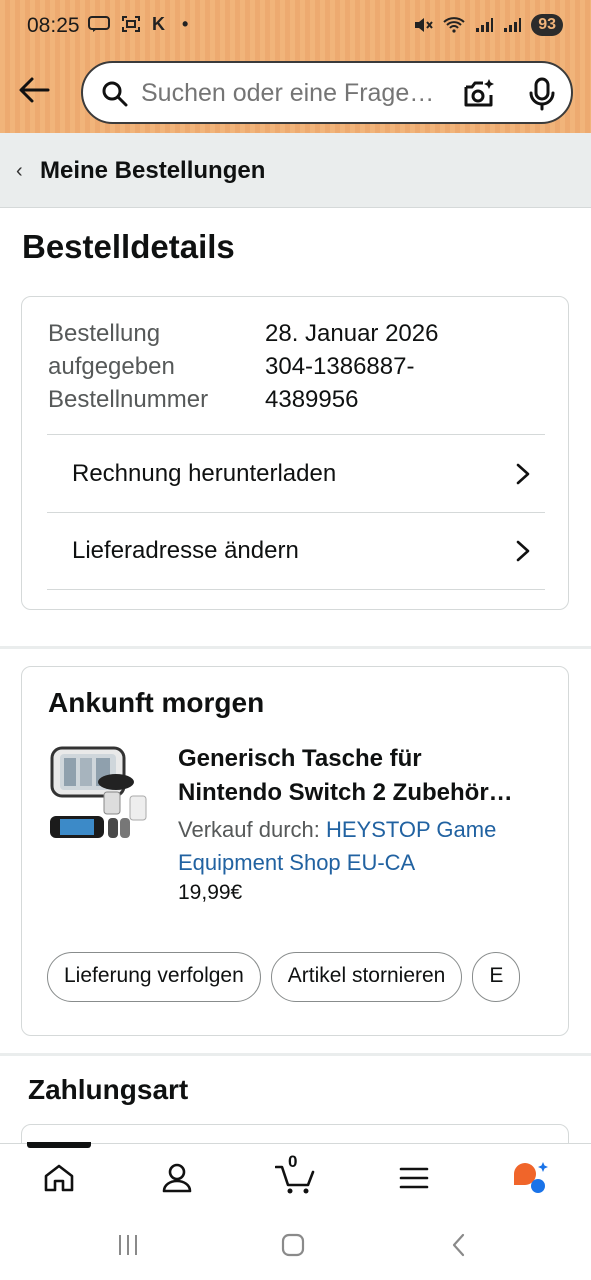  What do you see at coordinates (300, 758) in the screenshot?
I see `product-title-line1: Generisch Tasche für` at bounding box center [300, 758].